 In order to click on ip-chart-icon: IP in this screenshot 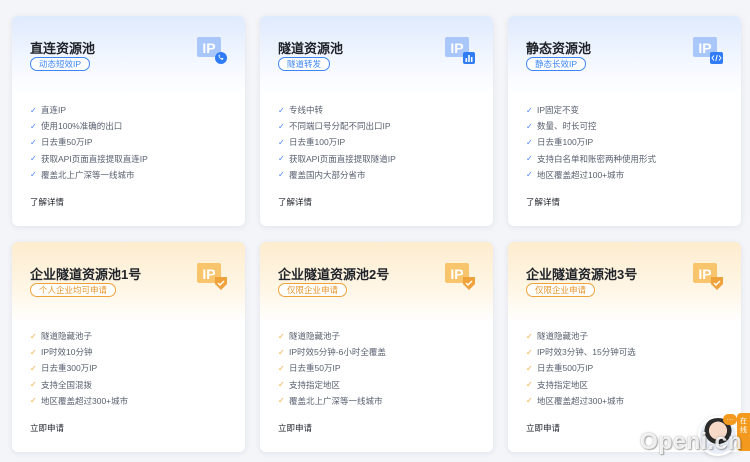, I will do `click(460, 50)`.